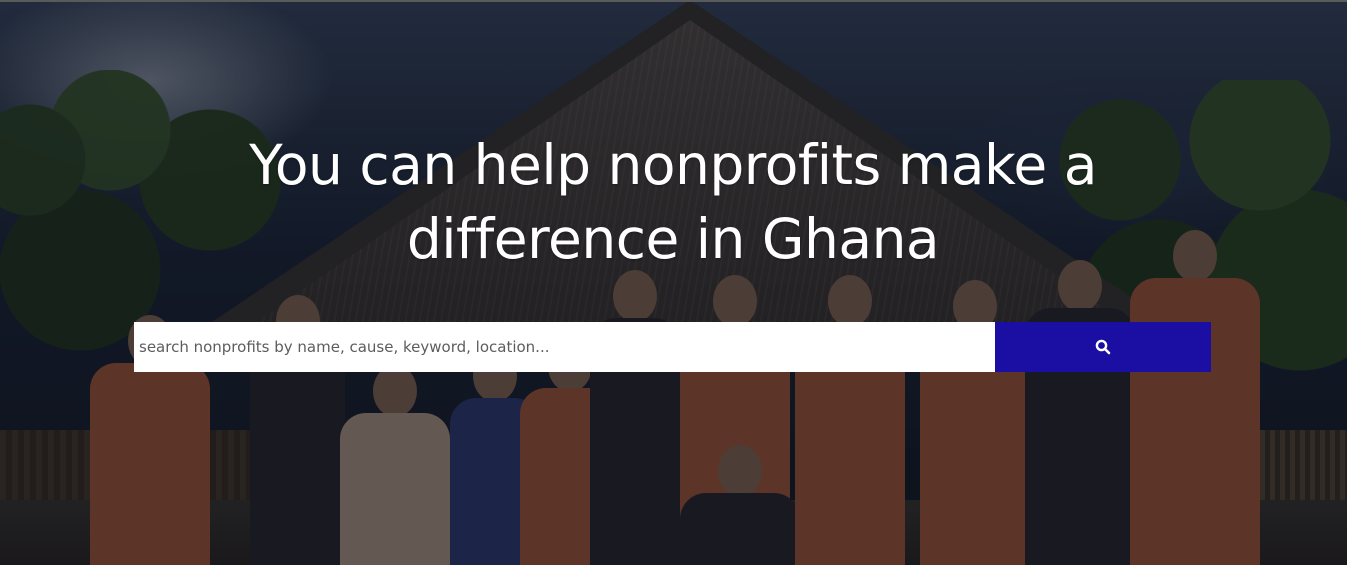 The width and height of the screenshot is (1347, 565). What do you see at coordinates (564, 347) in the screenshot?
I see `search-input` at bounding box center [564, 347].